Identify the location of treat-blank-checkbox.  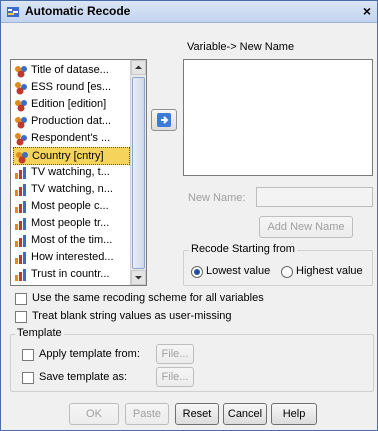
(21, 317).